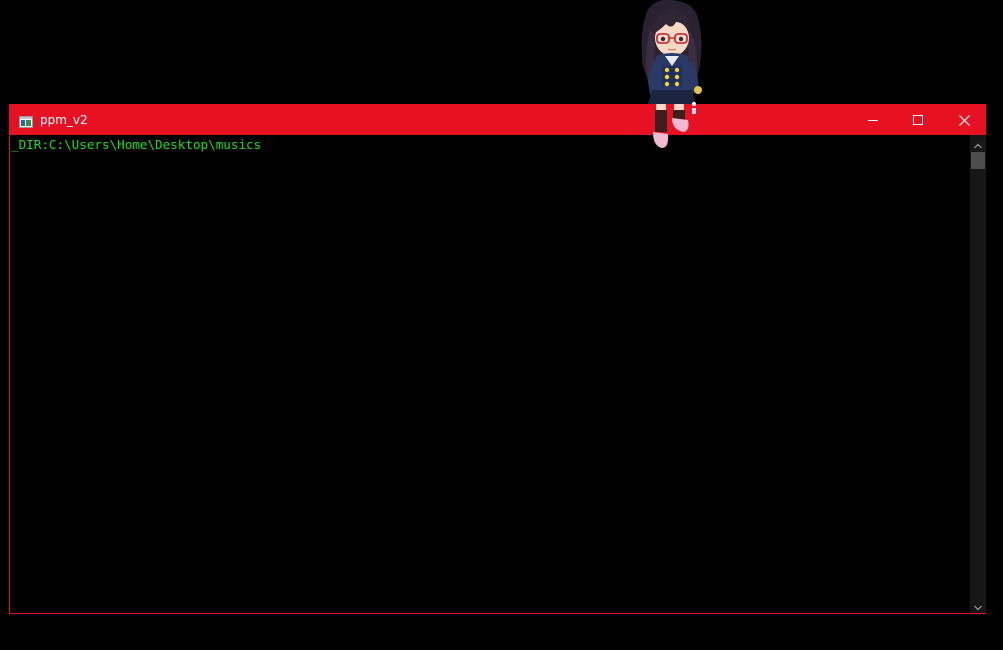 The height and width of the screenshot is (650, 1003). Describe the element at coordinates (978, 608) in the screenshot. I see `chevron-down-icon` at that location.